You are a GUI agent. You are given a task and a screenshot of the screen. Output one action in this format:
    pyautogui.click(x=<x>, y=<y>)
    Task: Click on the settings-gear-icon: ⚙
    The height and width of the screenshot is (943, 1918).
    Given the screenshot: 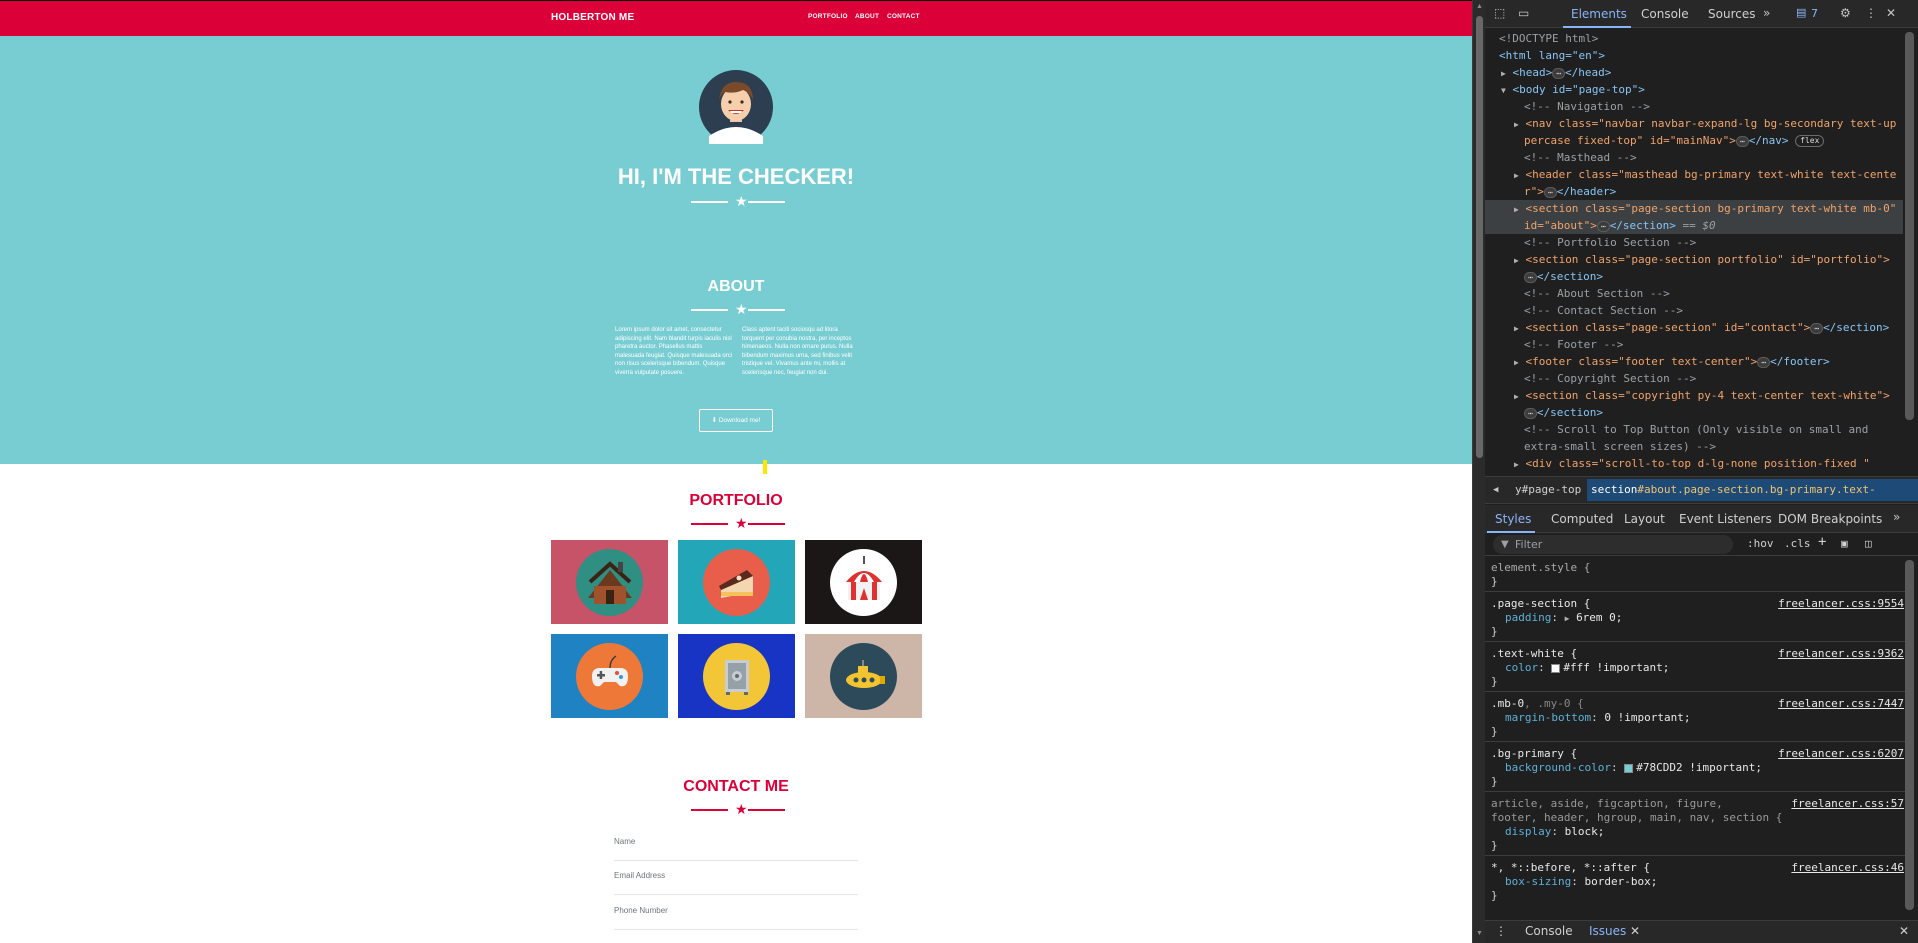 What is the action you would take?
    pyautogui.click(x=1845, y=13)
    